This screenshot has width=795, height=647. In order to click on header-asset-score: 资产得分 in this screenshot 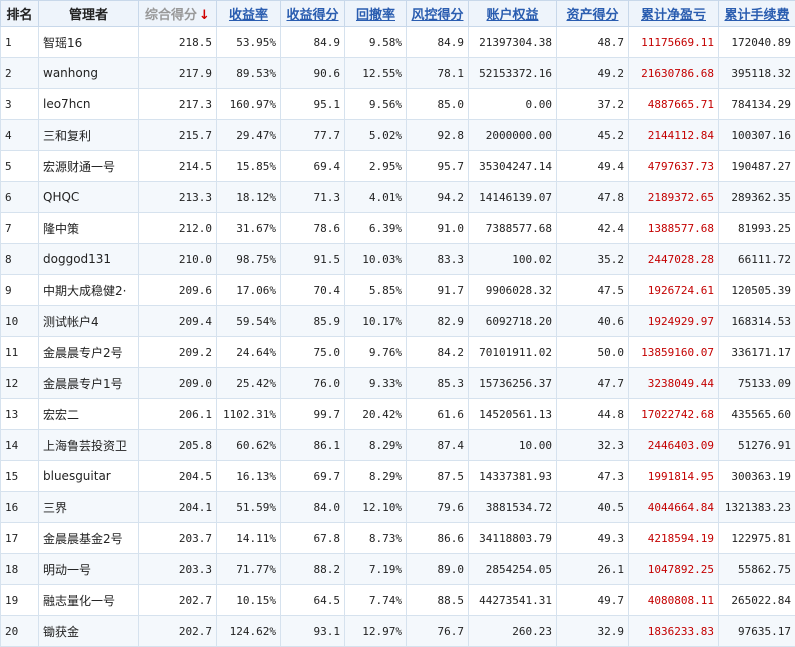, I will do `click(593, 14)`.